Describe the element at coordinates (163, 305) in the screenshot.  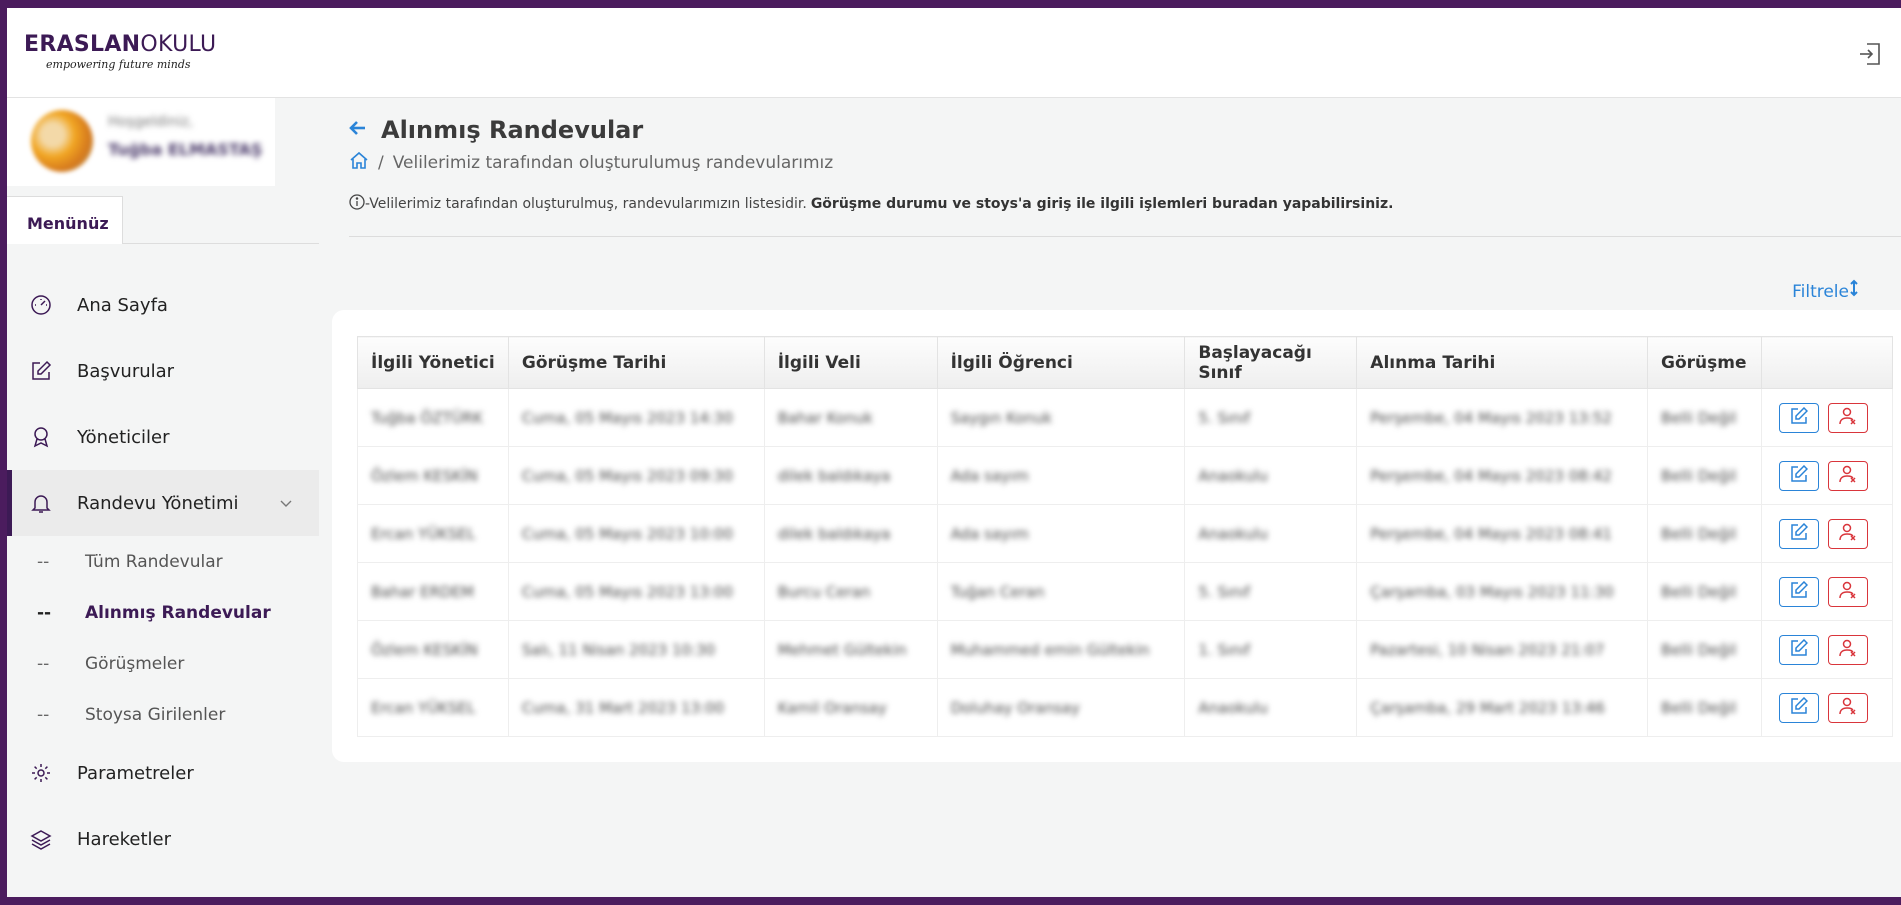
I see `sidebar-item-ana-sayfa: Ana Sayfa` at that location.